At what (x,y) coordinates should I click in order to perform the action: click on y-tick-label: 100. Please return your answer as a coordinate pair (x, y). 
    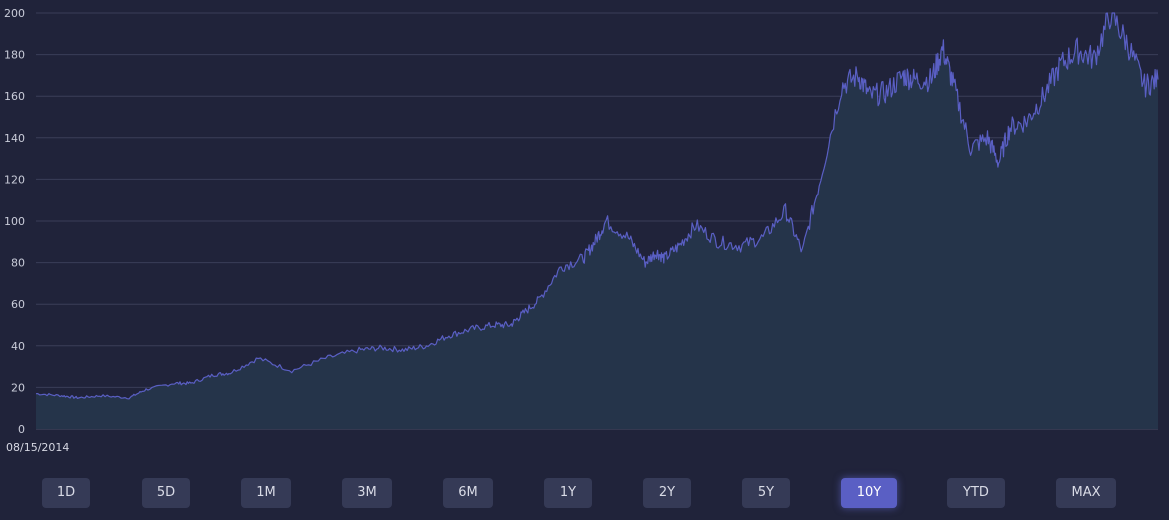
    Looking at the image, I should click on (14, 221).